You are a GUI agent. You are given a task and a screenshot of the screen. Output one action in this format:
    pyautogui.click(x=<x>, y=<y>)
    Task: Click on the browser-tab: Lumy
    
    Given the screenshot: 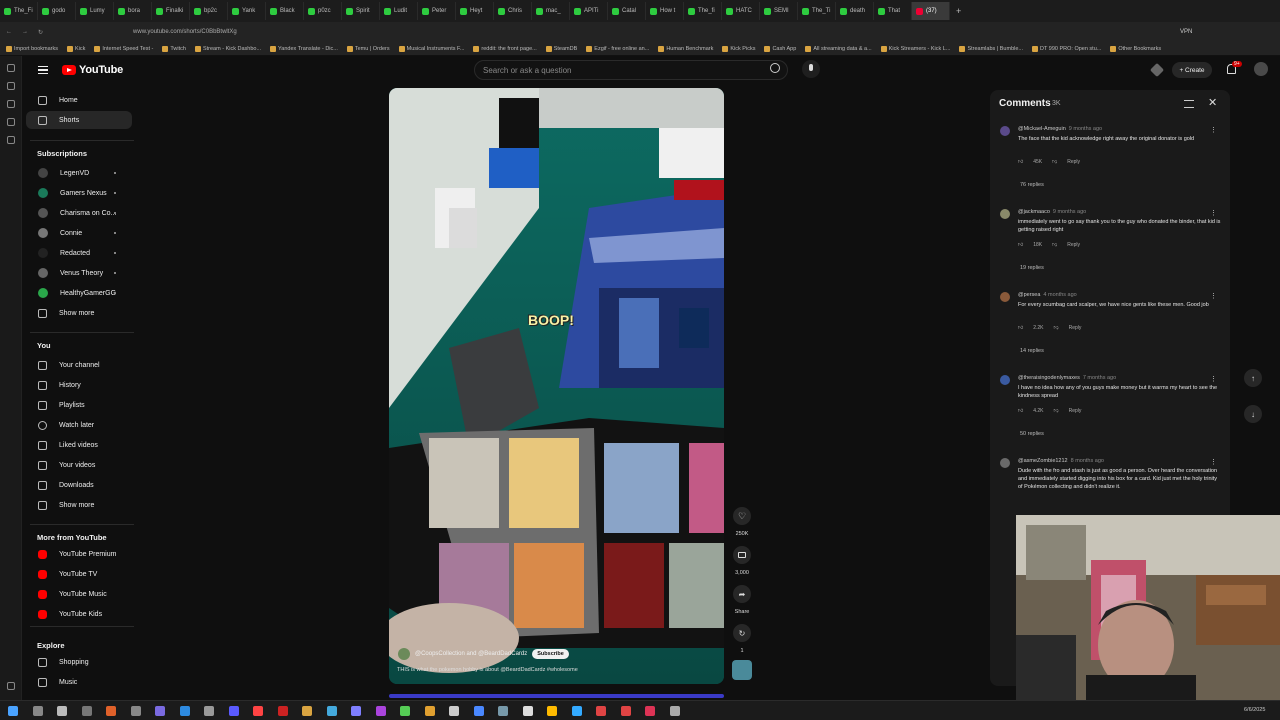 What is the action you would take?
    pyautogui.click(x=95, y=11)
    